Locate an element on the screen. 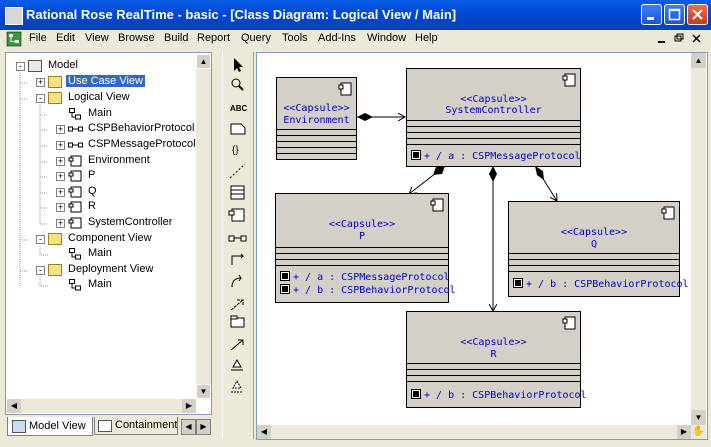  menu-help: Help is located at coordinates (426, 38).